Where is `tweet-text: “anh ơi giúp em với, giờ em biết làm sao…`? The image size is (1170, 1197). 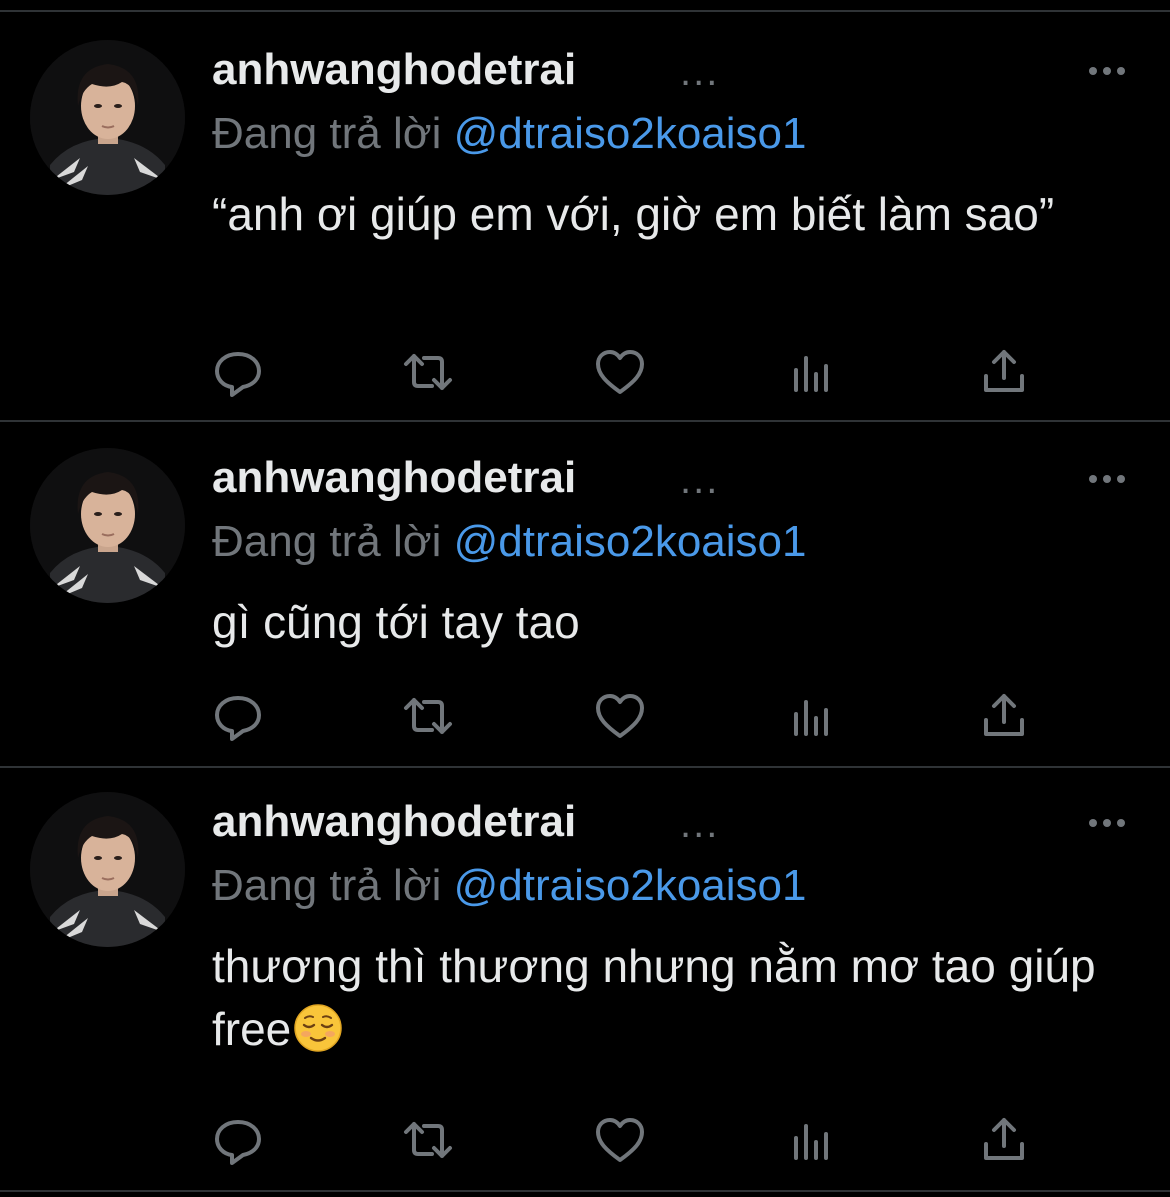
tweet-text: “anh ơi giúp em với, giờ em biết làm sao… is located at coordinates (633, 214).